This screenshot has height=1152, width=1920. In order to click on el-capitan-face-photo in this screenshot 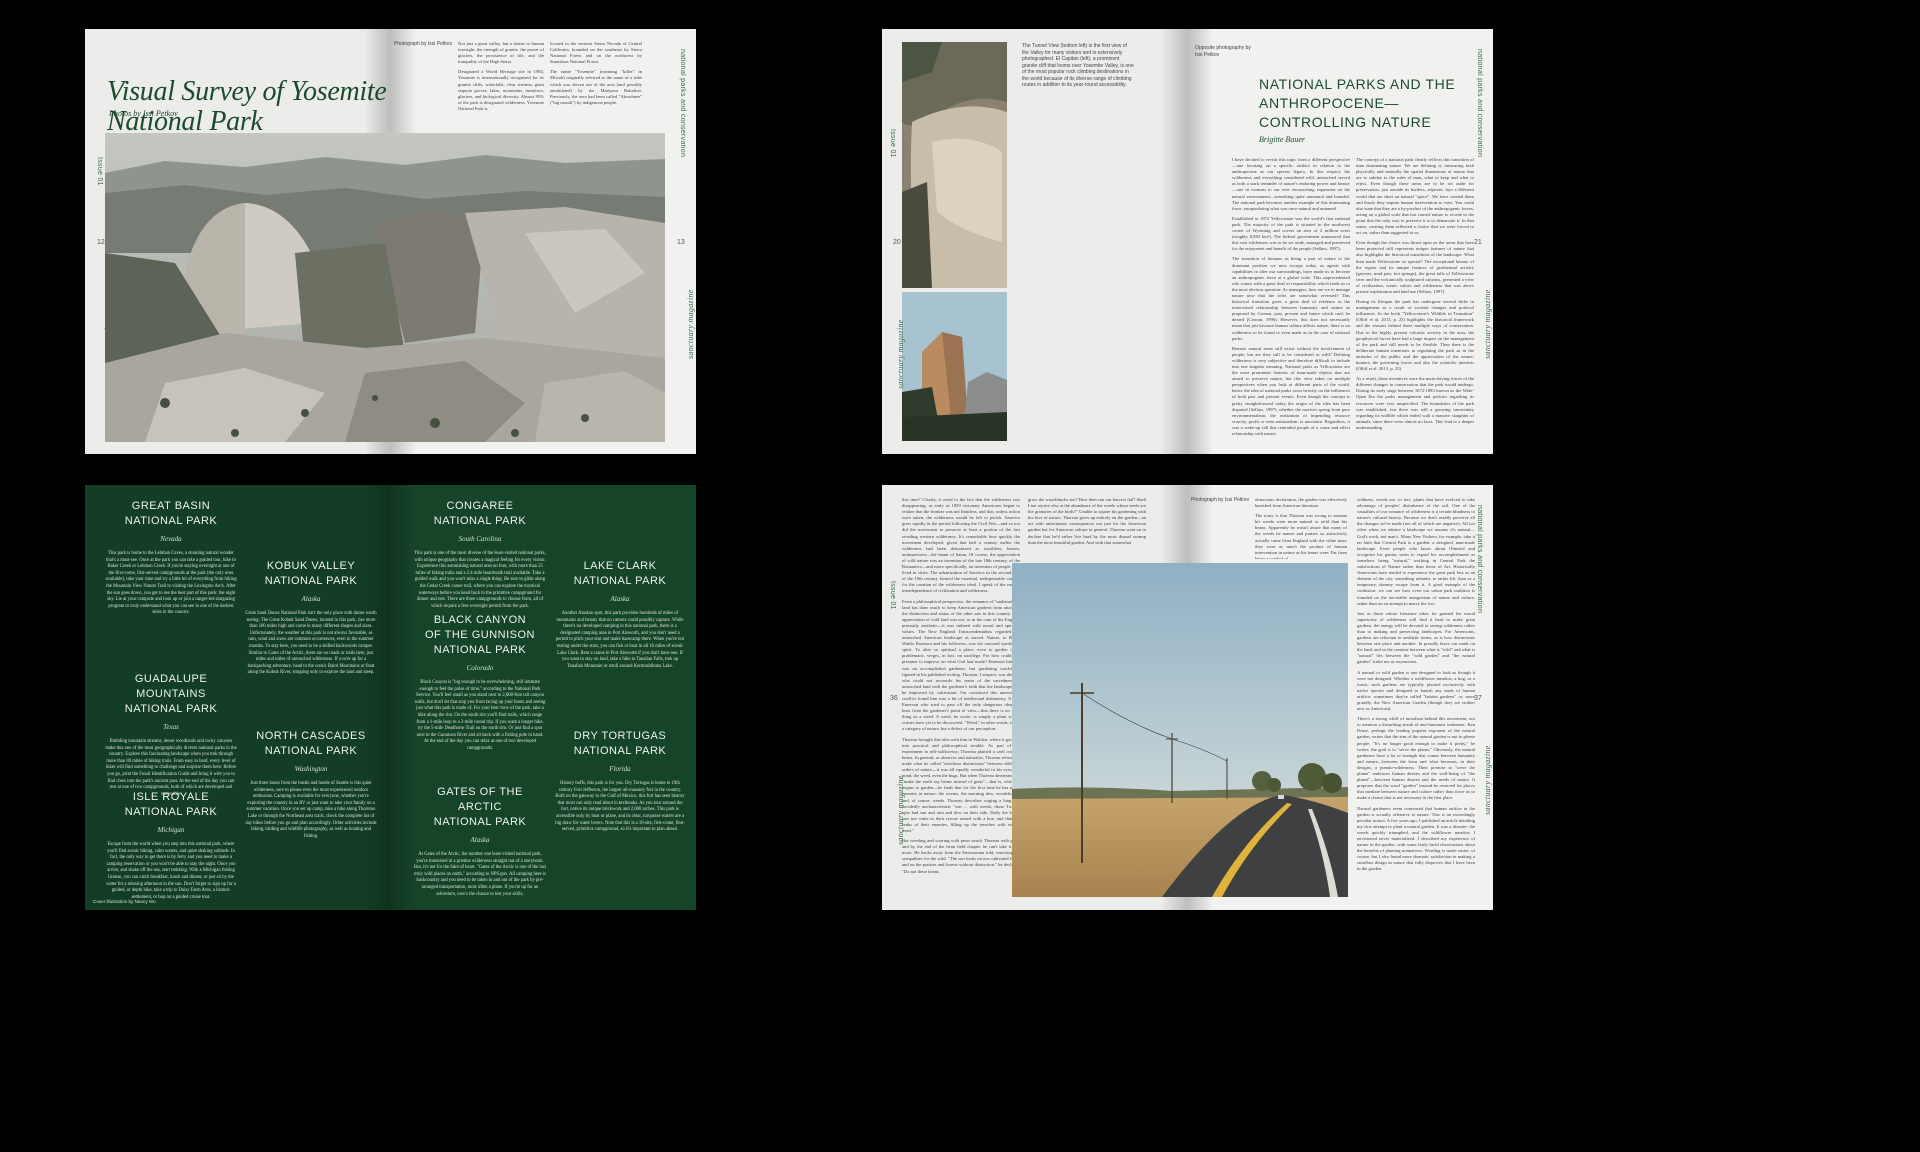, I will do `click(954, 165)`.